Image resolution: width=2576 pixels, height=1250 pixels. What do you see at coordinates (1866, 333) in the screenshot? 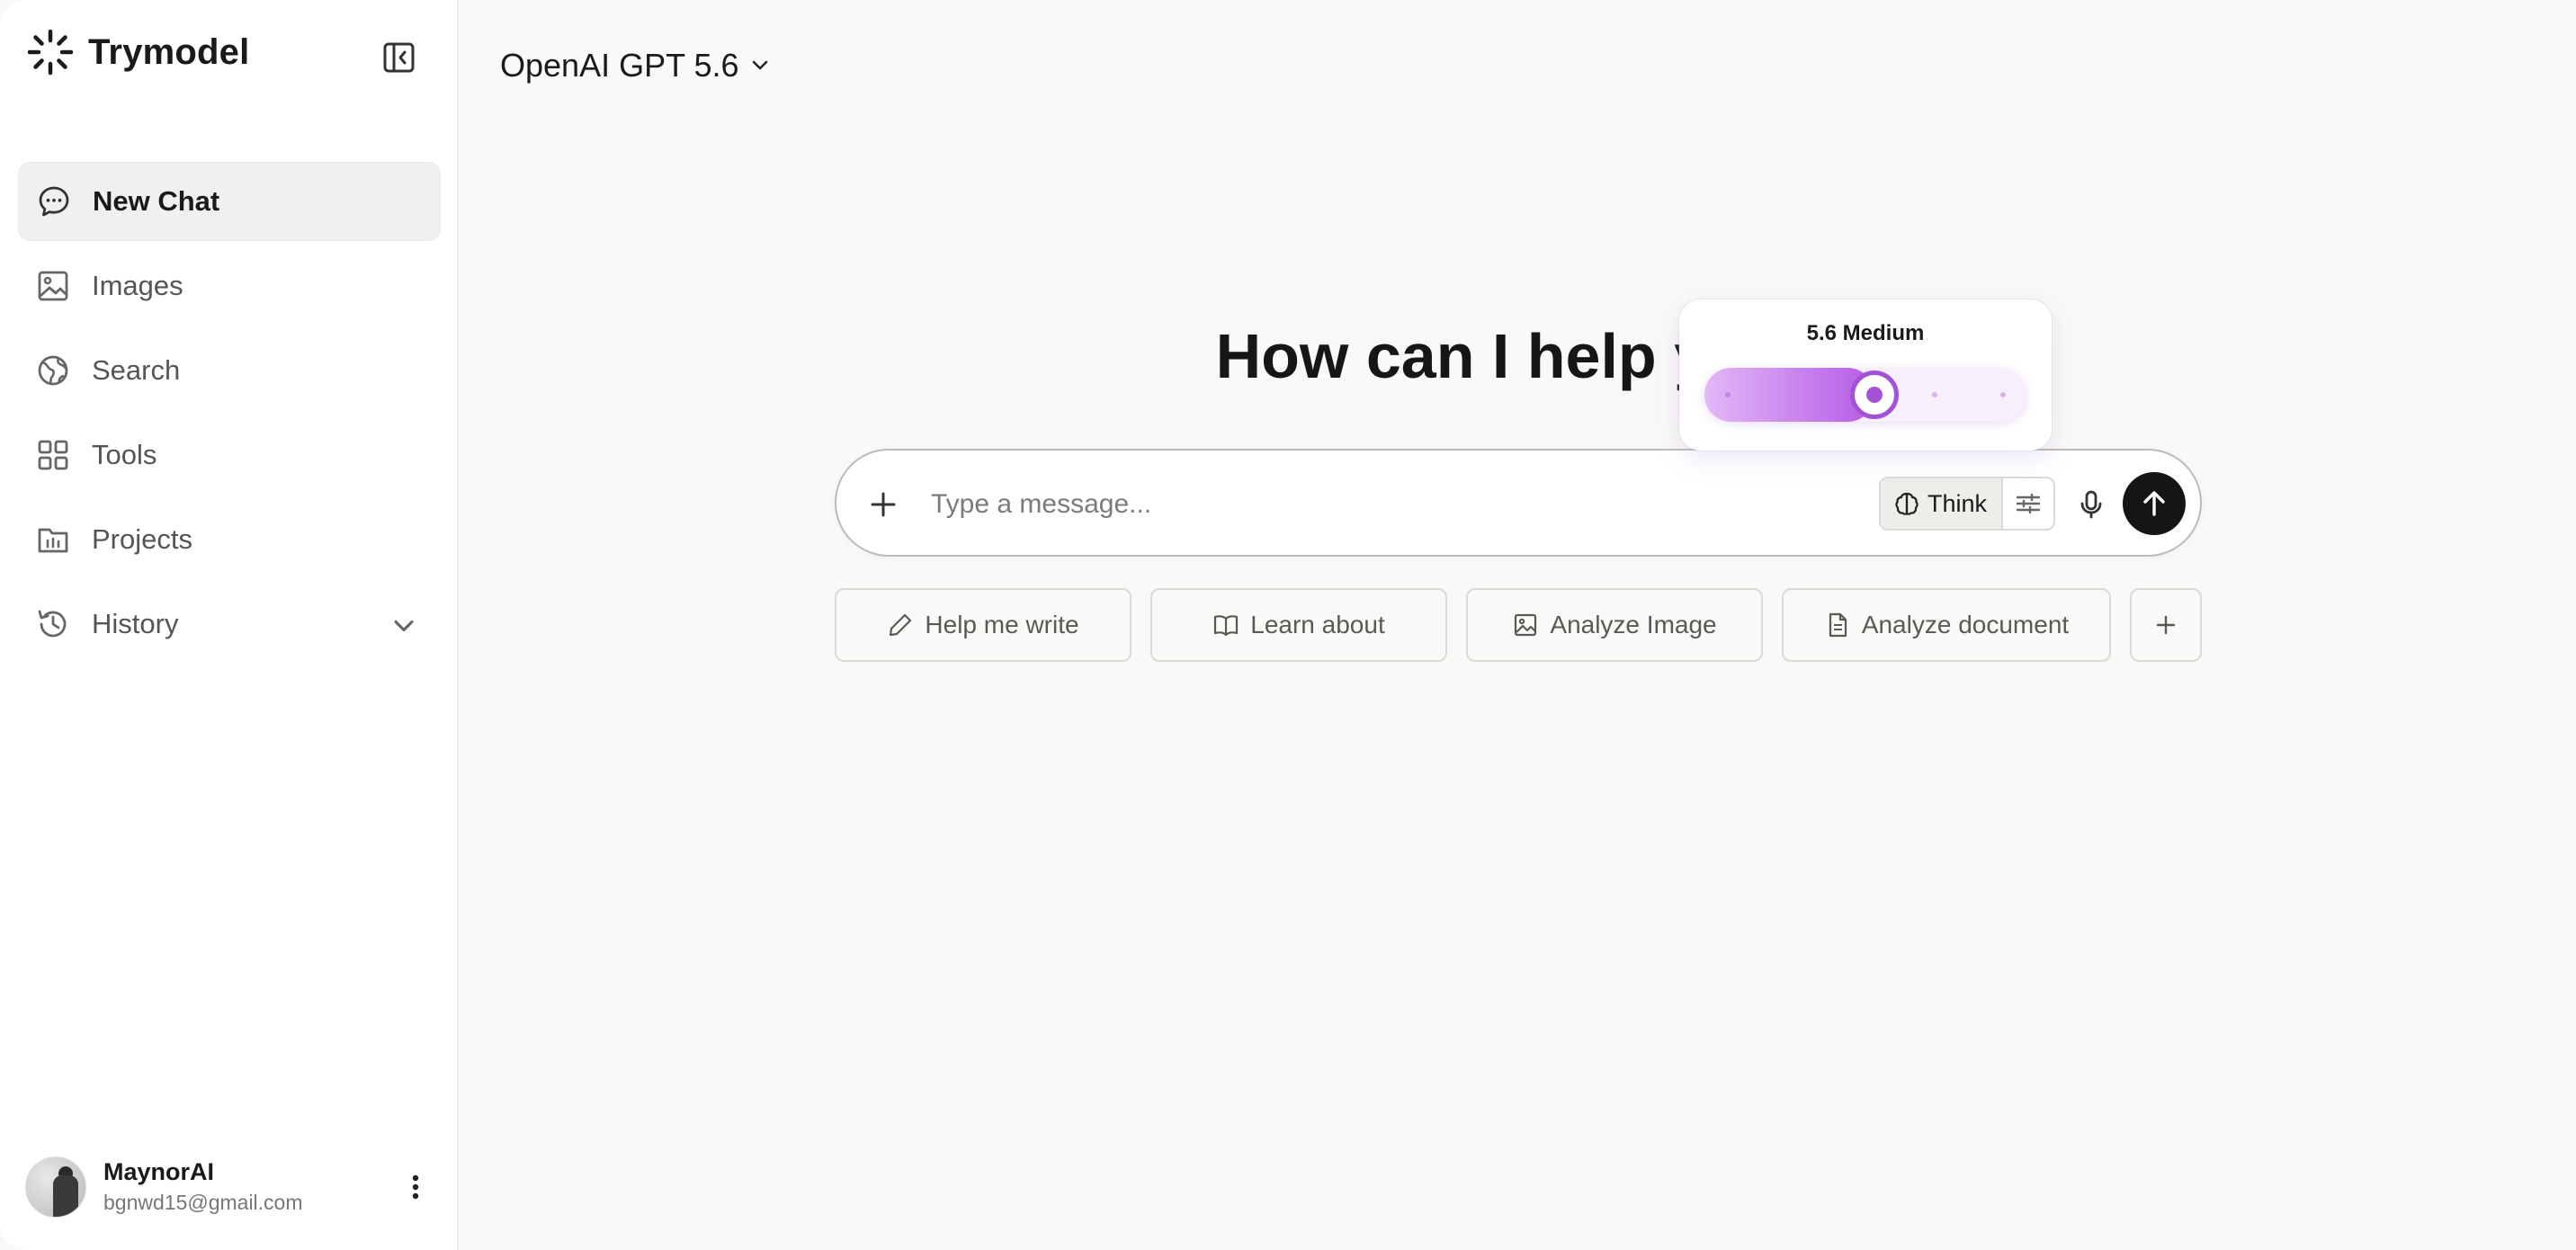
I see `reasoning-level-title: 5.6 Medium` at bounding box center [1866, 333].